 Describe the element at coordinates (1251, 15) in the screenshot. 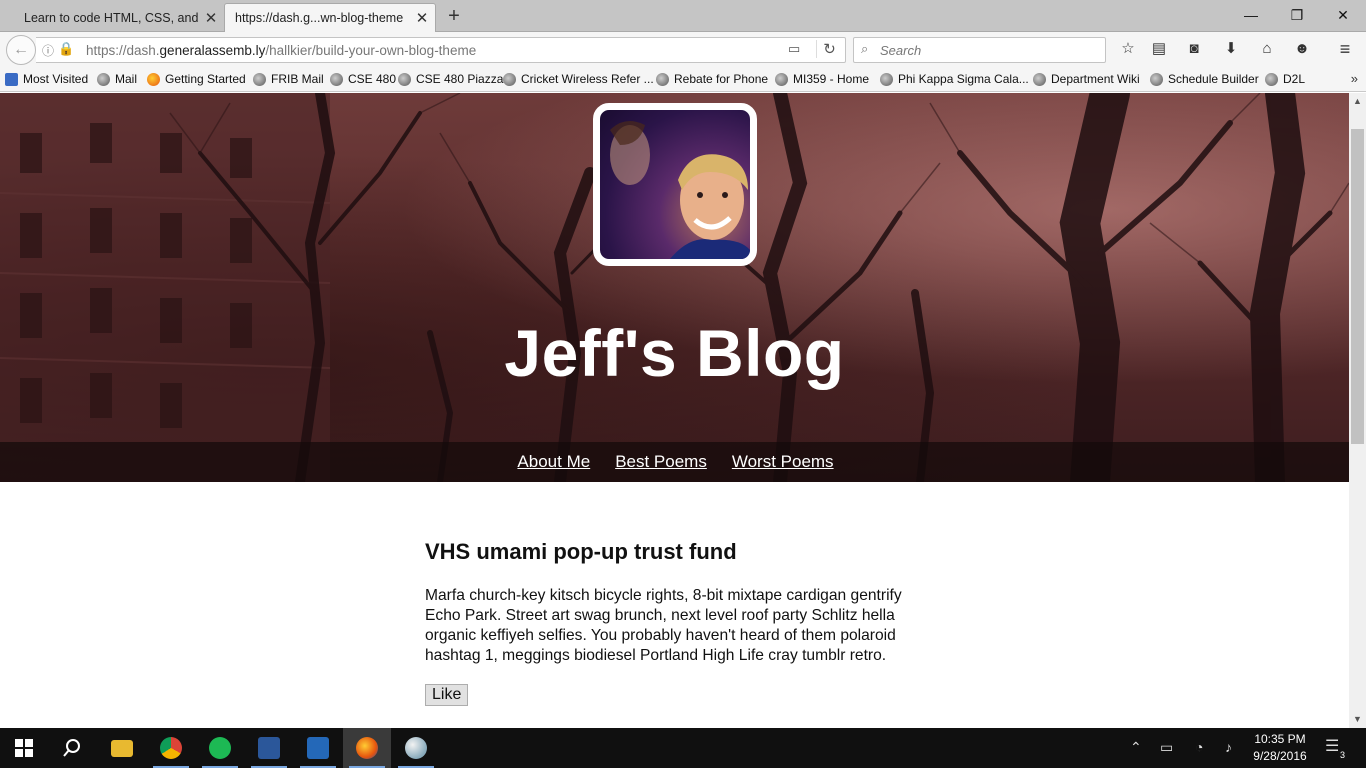

I see `minimize-button: —` at that location.